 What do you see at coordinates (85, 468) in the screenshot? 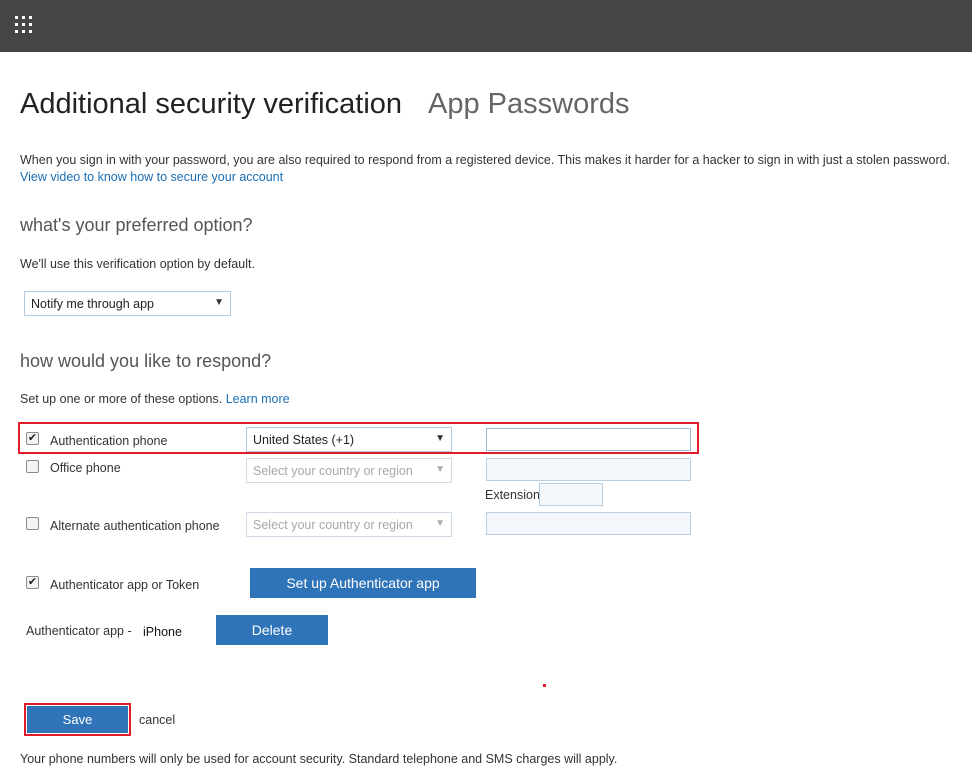
I see `office-phone-label: Office phone` at bounding box center [85, 468].